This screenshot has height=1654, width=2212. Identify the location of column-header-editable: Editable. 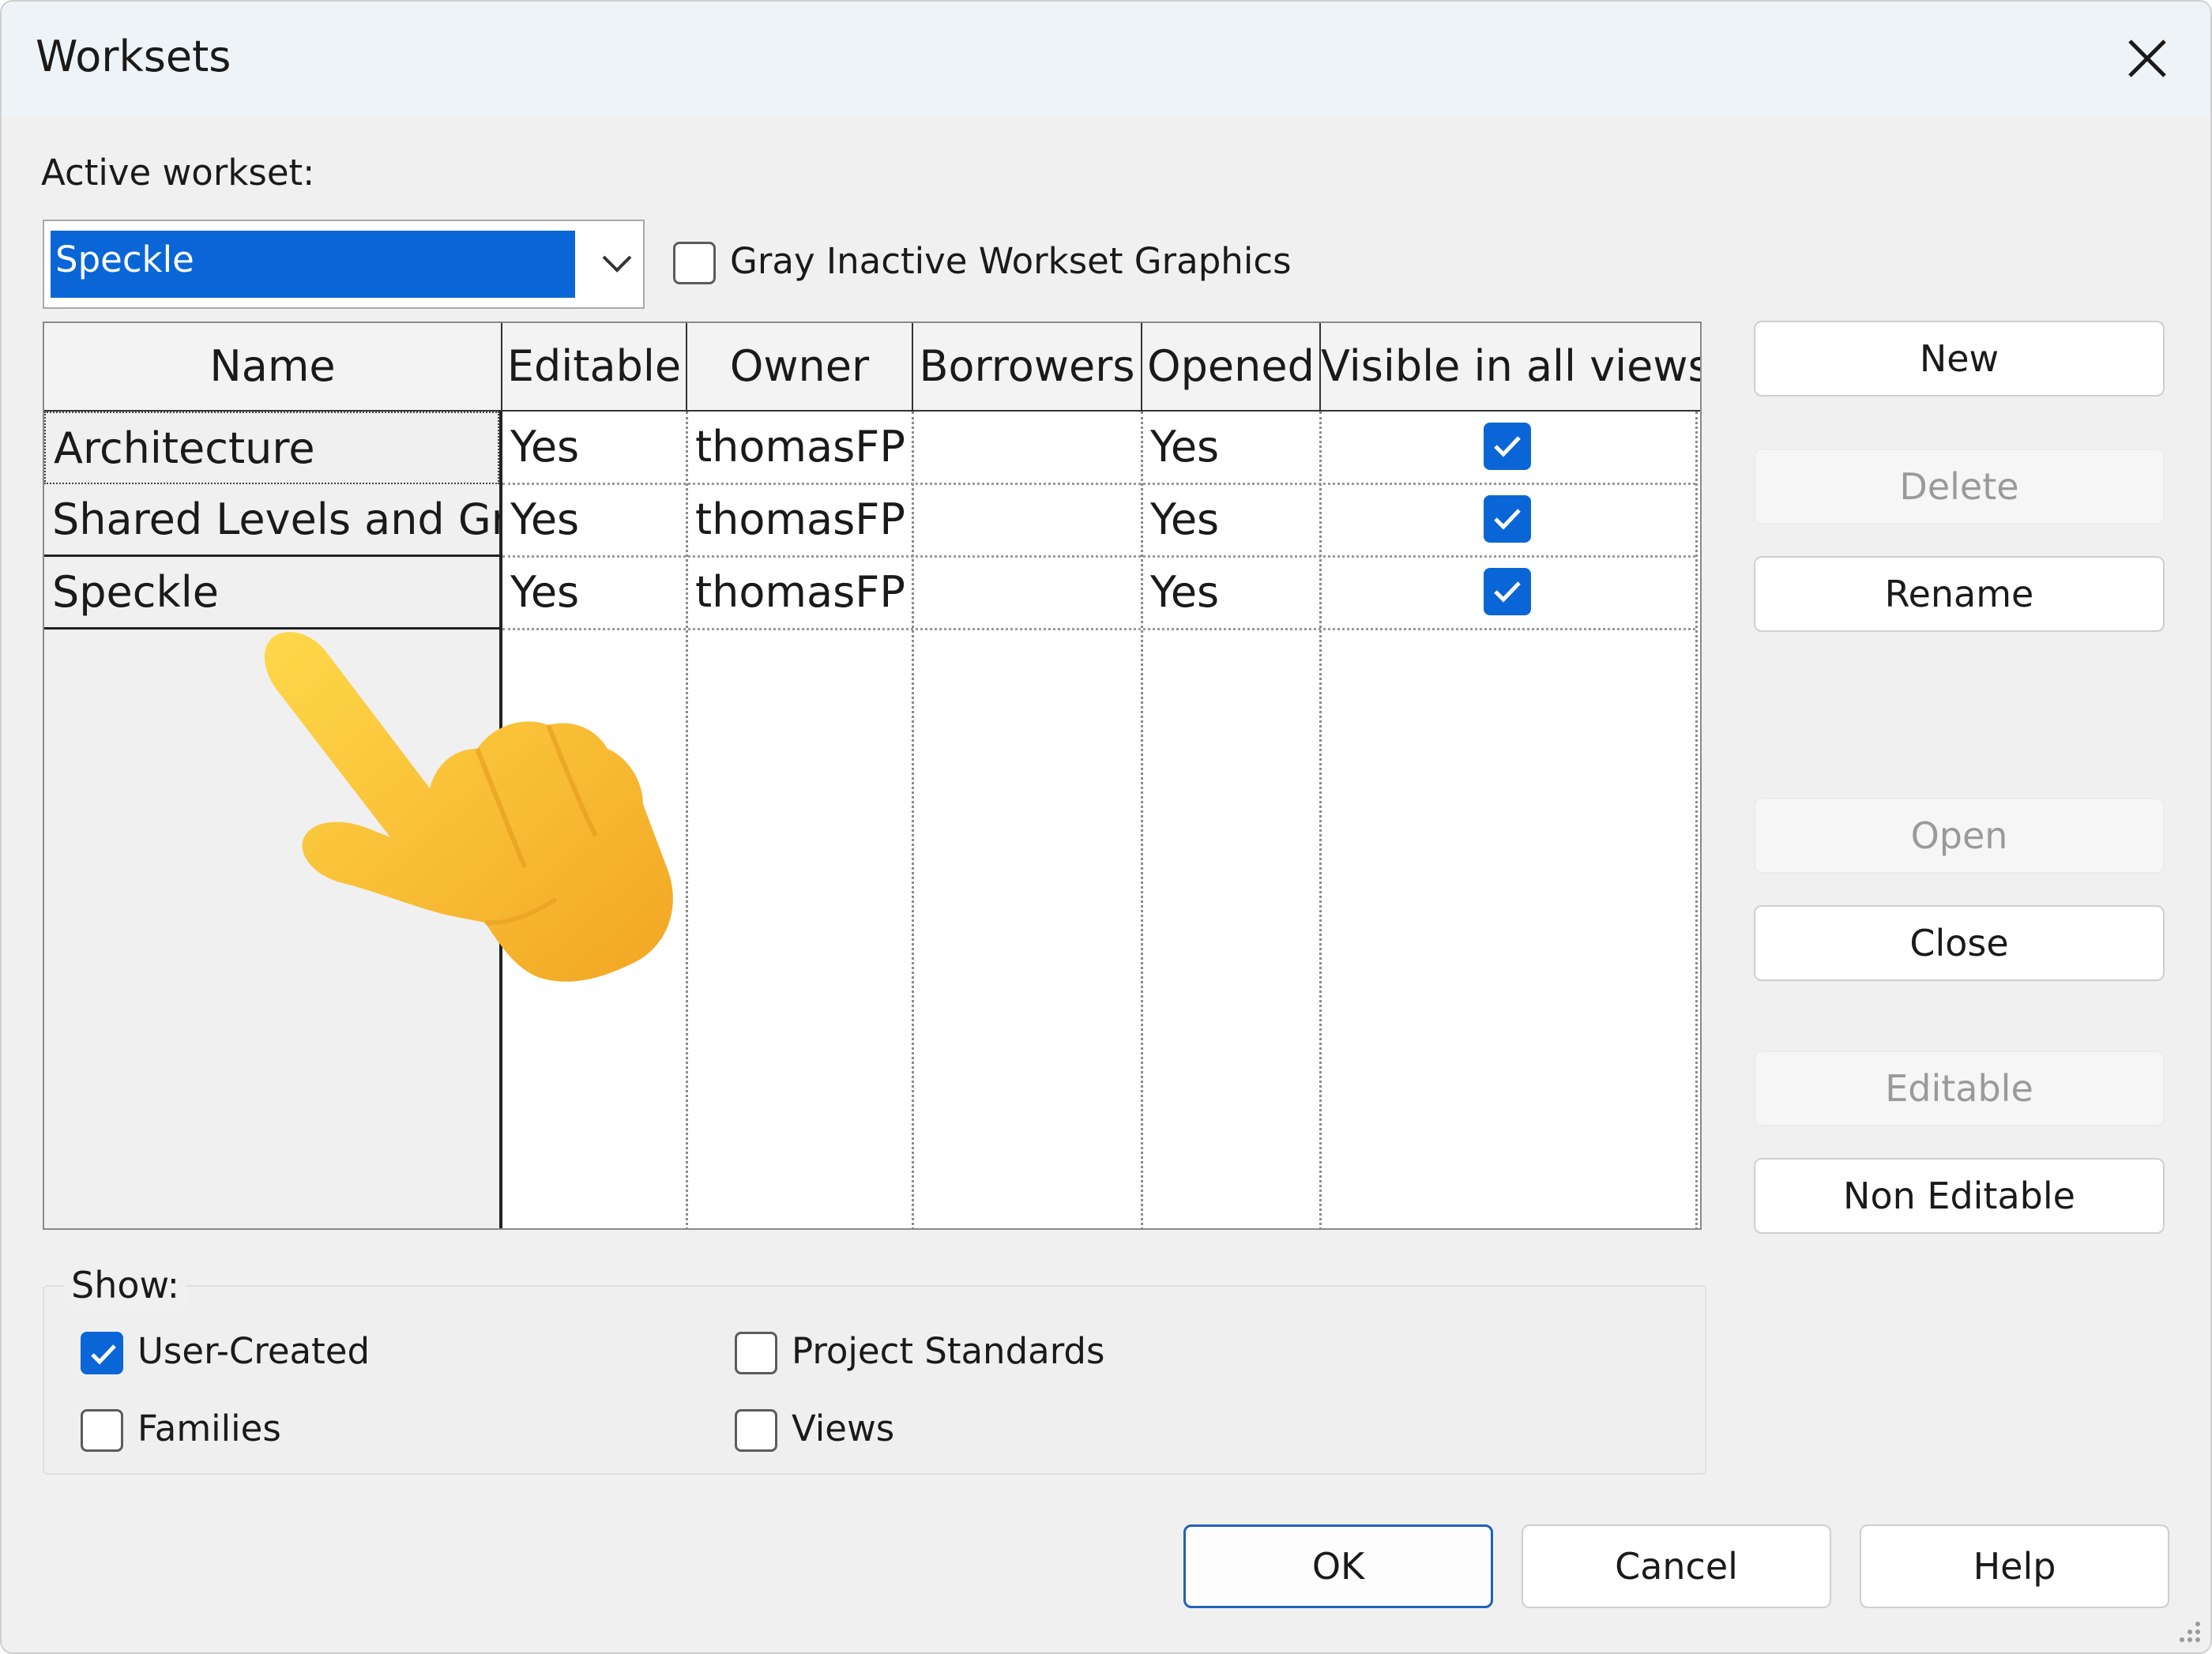
(595, 368).